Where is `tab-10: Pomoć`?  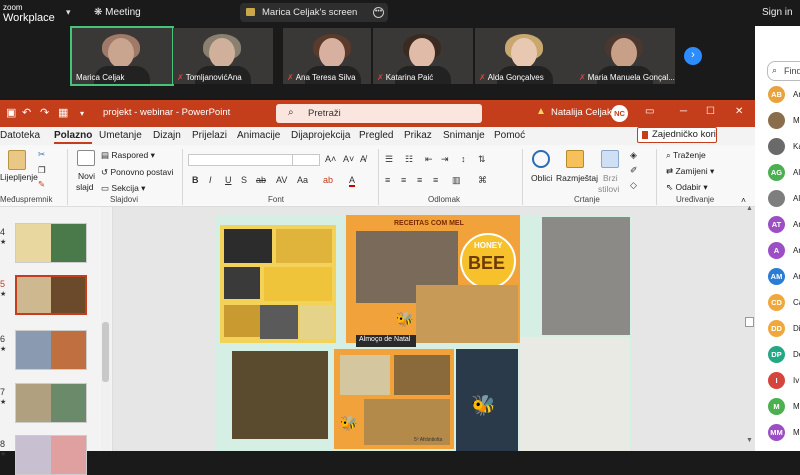
tab-10: Pomoć is located at coordinates (509, 135).